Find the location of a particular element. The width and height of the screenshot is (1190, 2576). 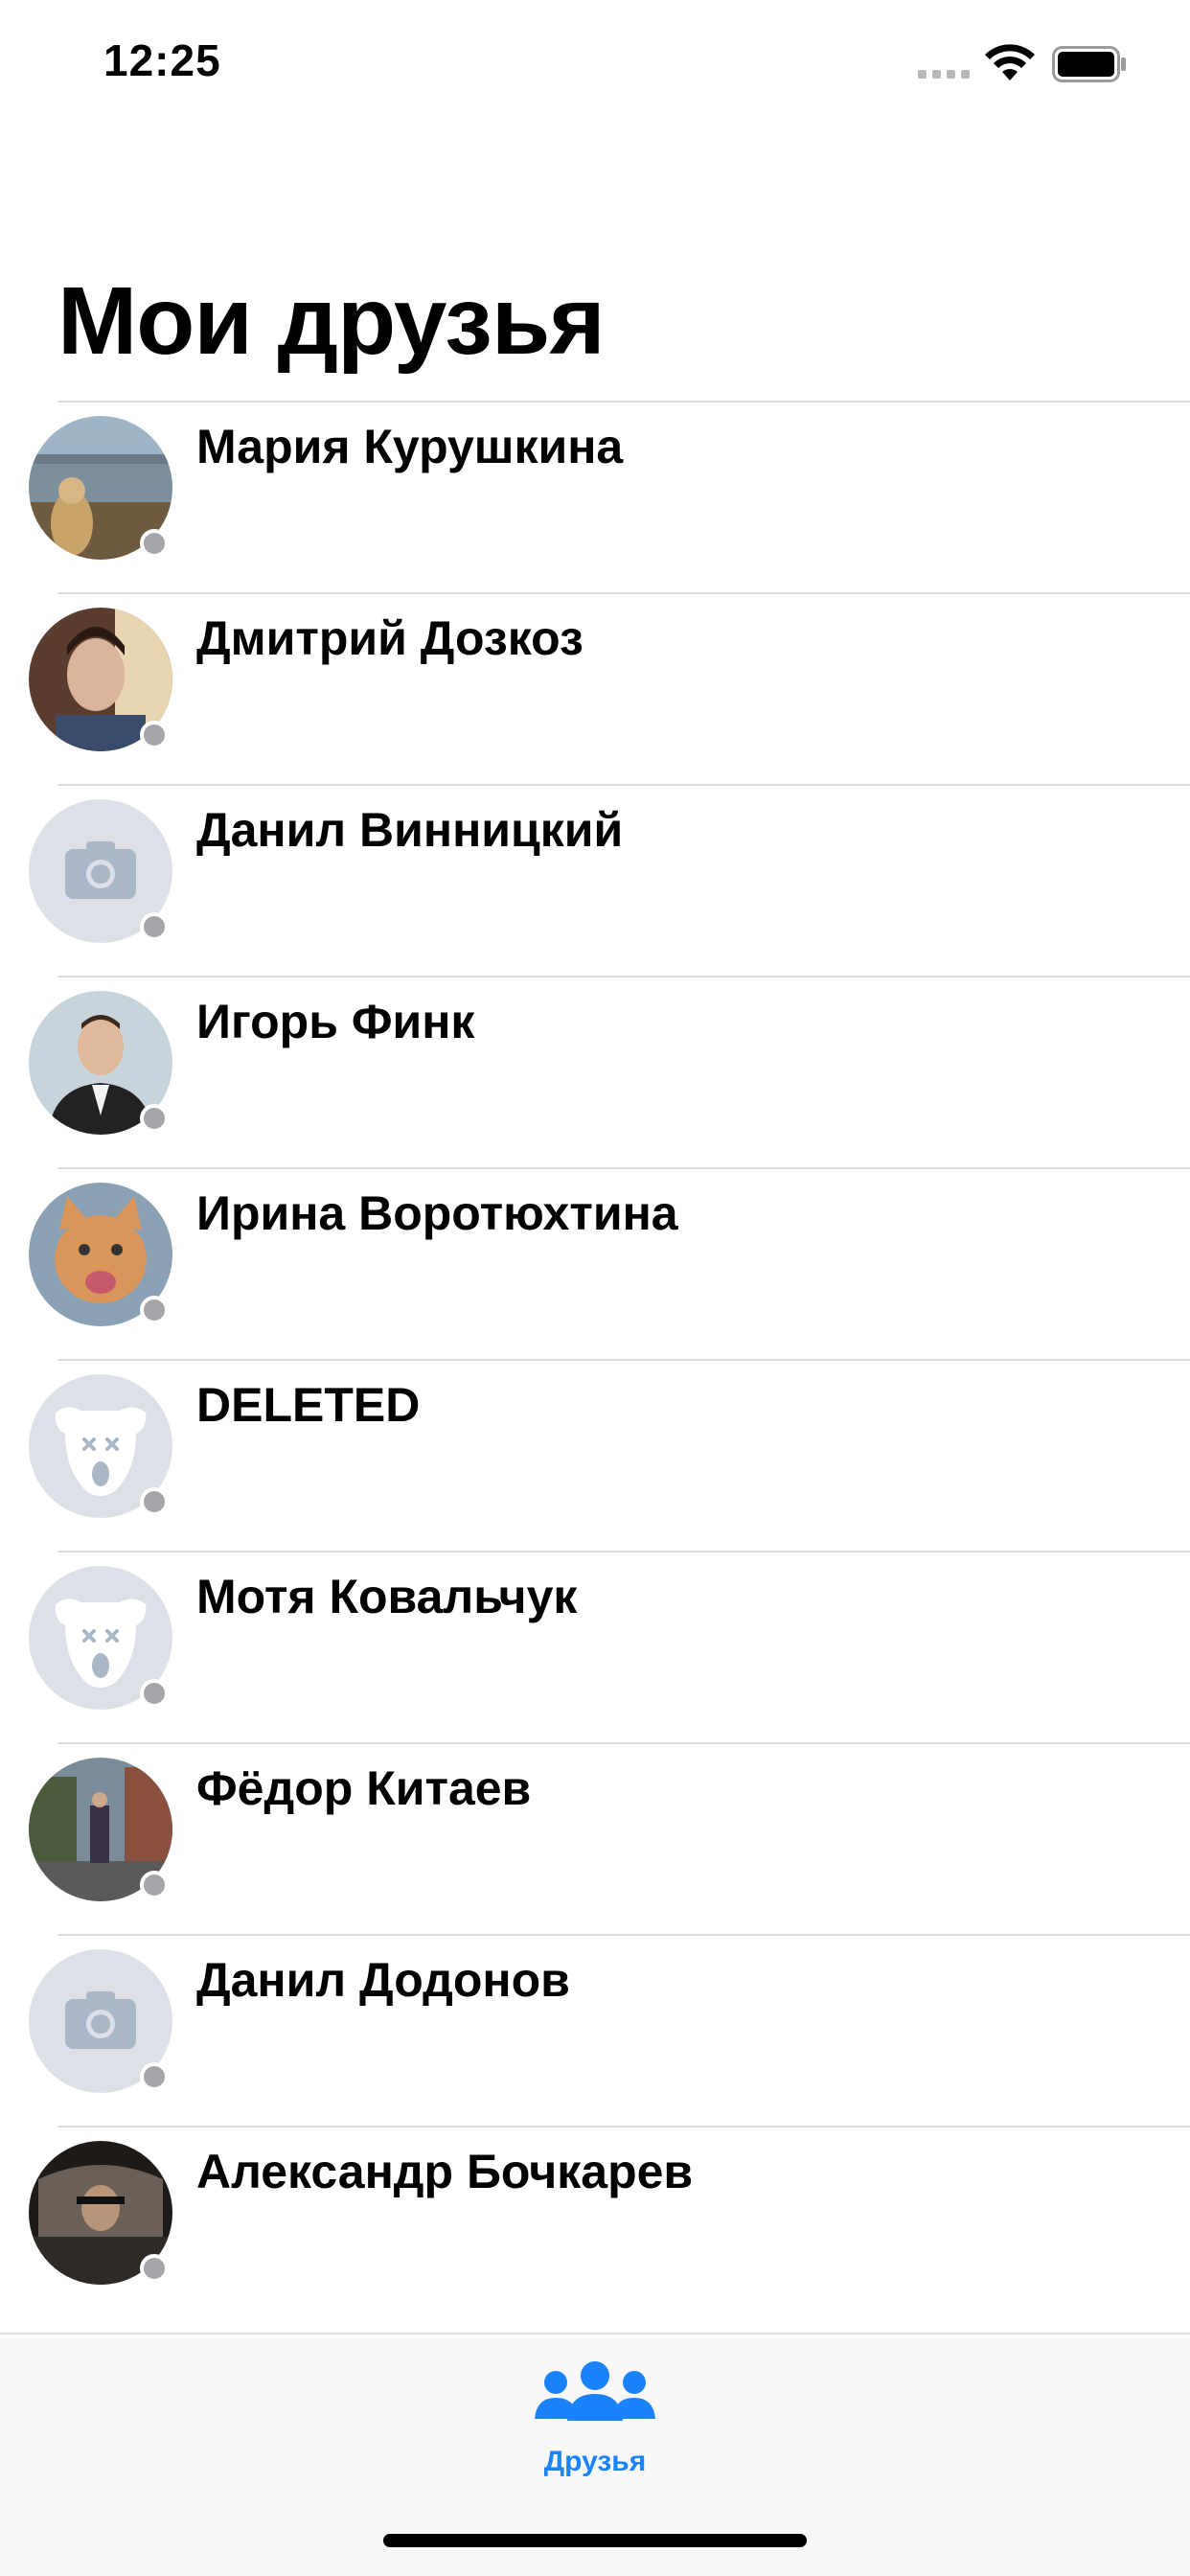

tab-friends: Друзья is located at coordinates (595, 2428).